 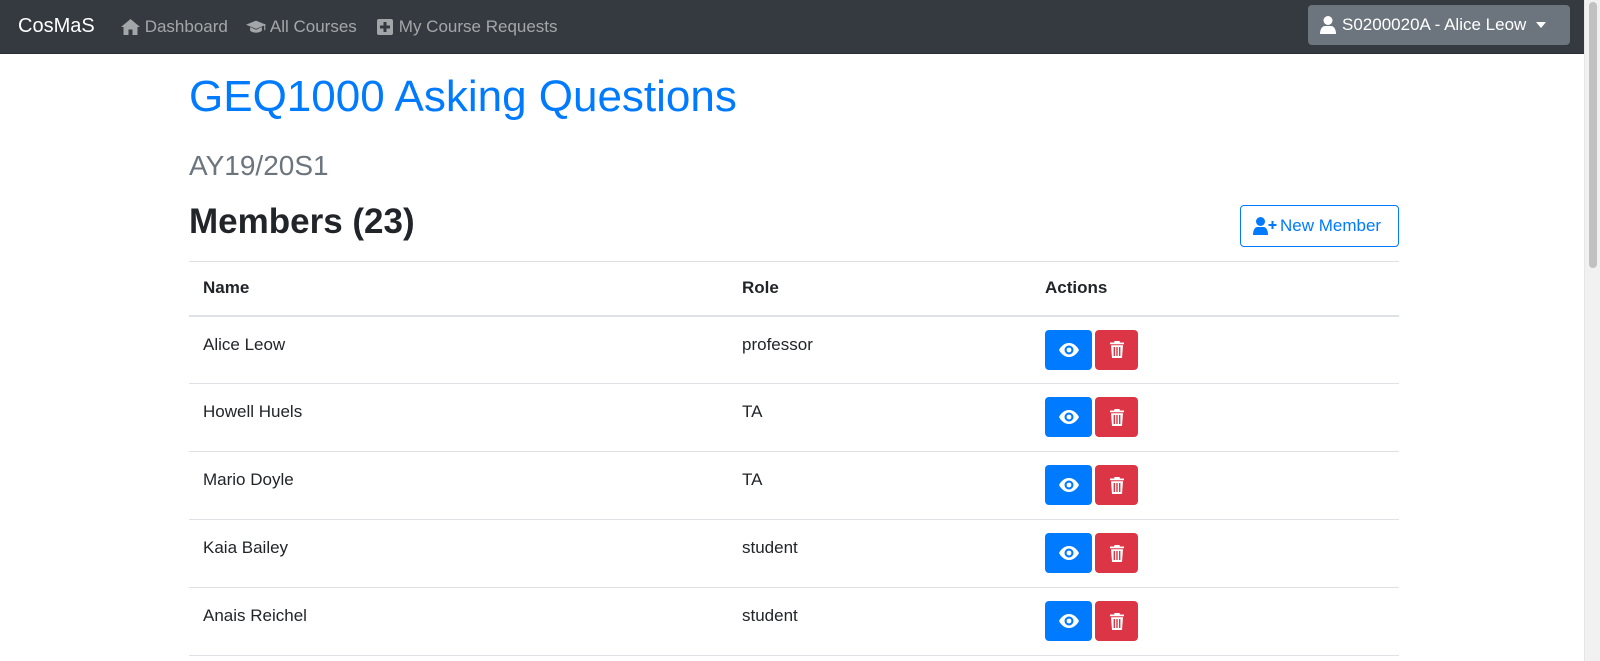 I want to click on scrollbar-thumb, so click(x=1593, y=135).